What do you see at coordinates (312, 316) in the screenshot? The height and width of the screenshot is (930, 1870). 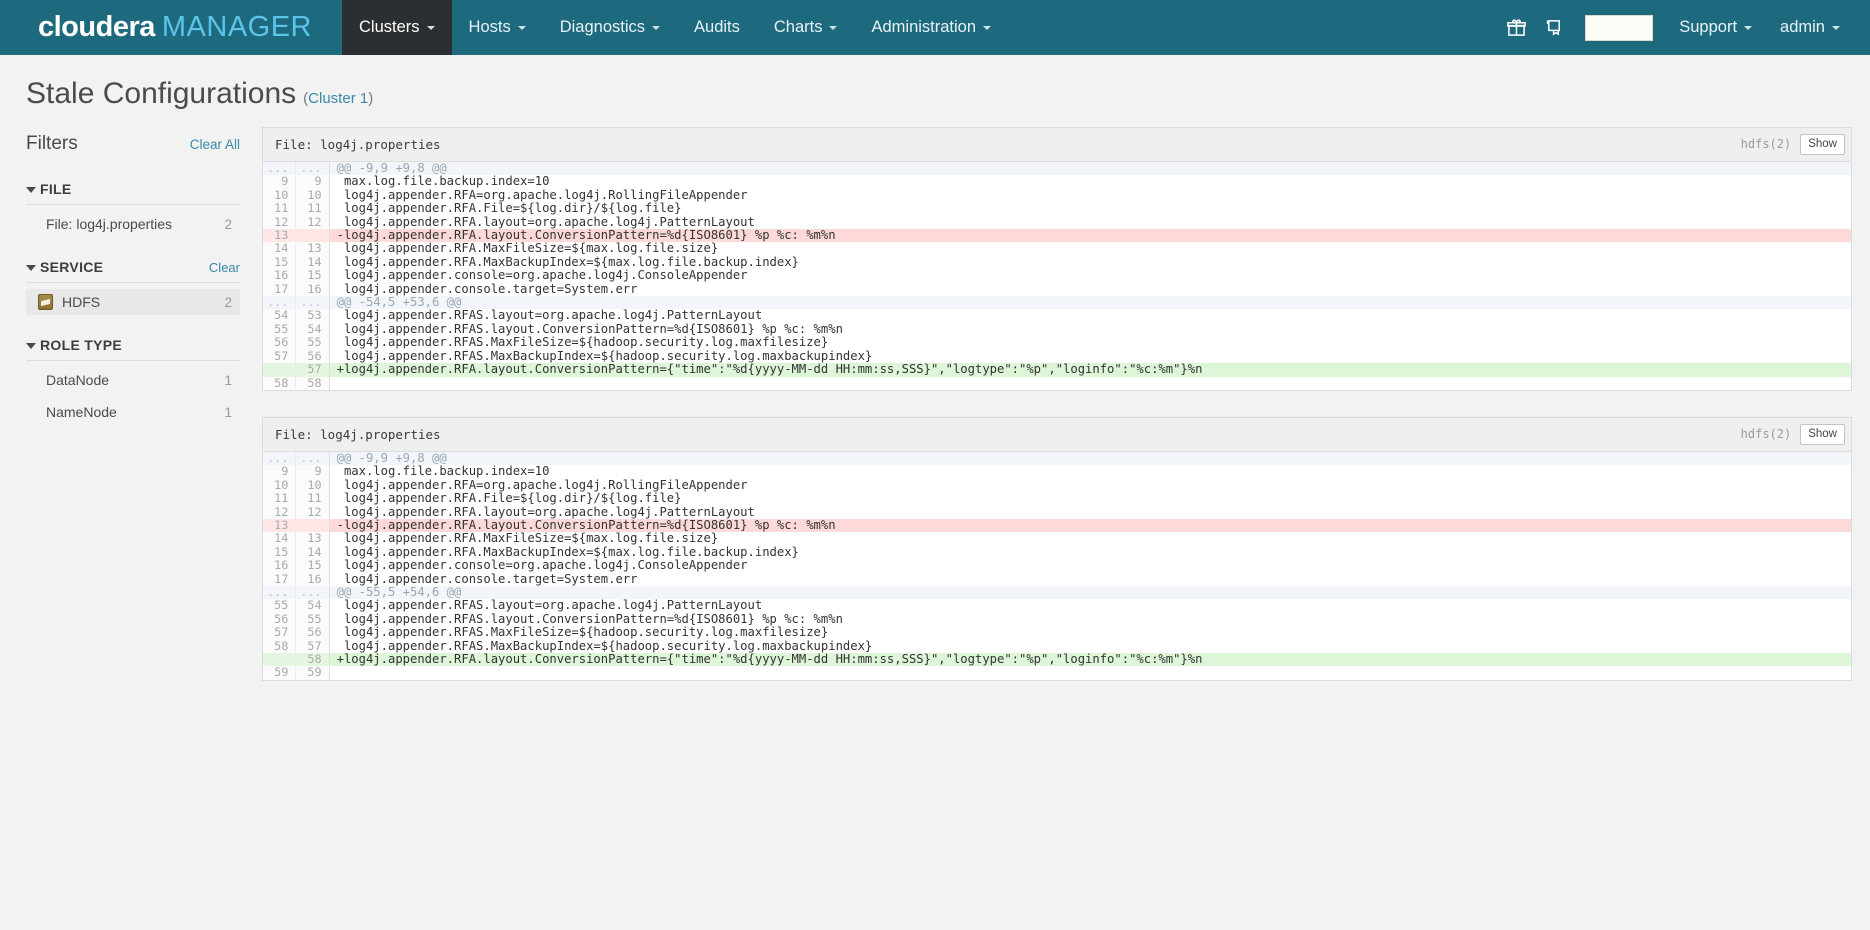 I see `diff-new-line-number: 53` at bounding box center [312, 316].